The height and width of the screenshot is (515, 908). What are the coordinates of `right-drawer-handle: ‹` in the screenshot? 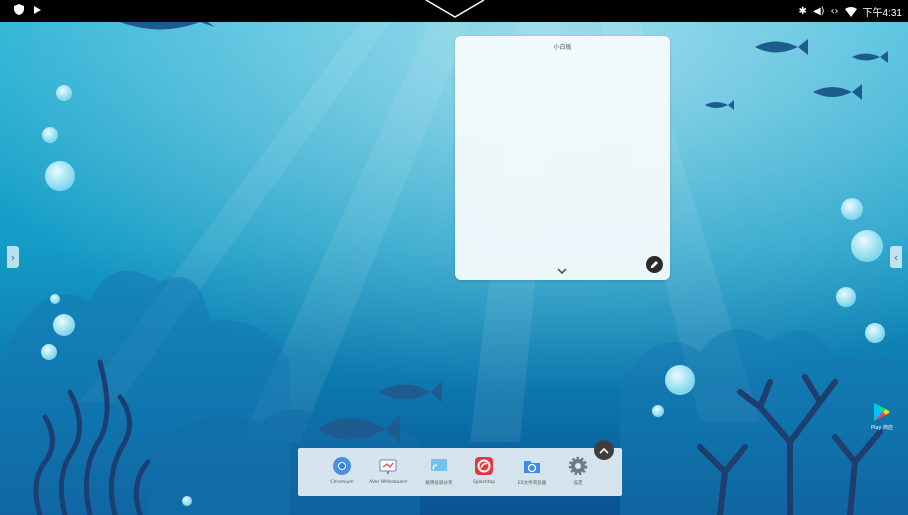 It's located at (896, 257).